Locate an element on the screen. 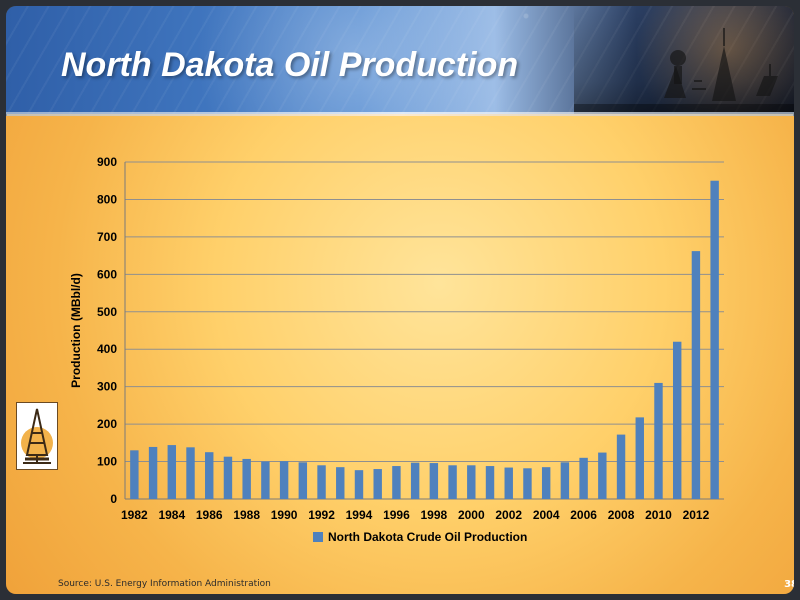 Image resolution: width=800 pixels, height=600 pixels. y-tick-label: 500 is located at coordinates (107, 312).